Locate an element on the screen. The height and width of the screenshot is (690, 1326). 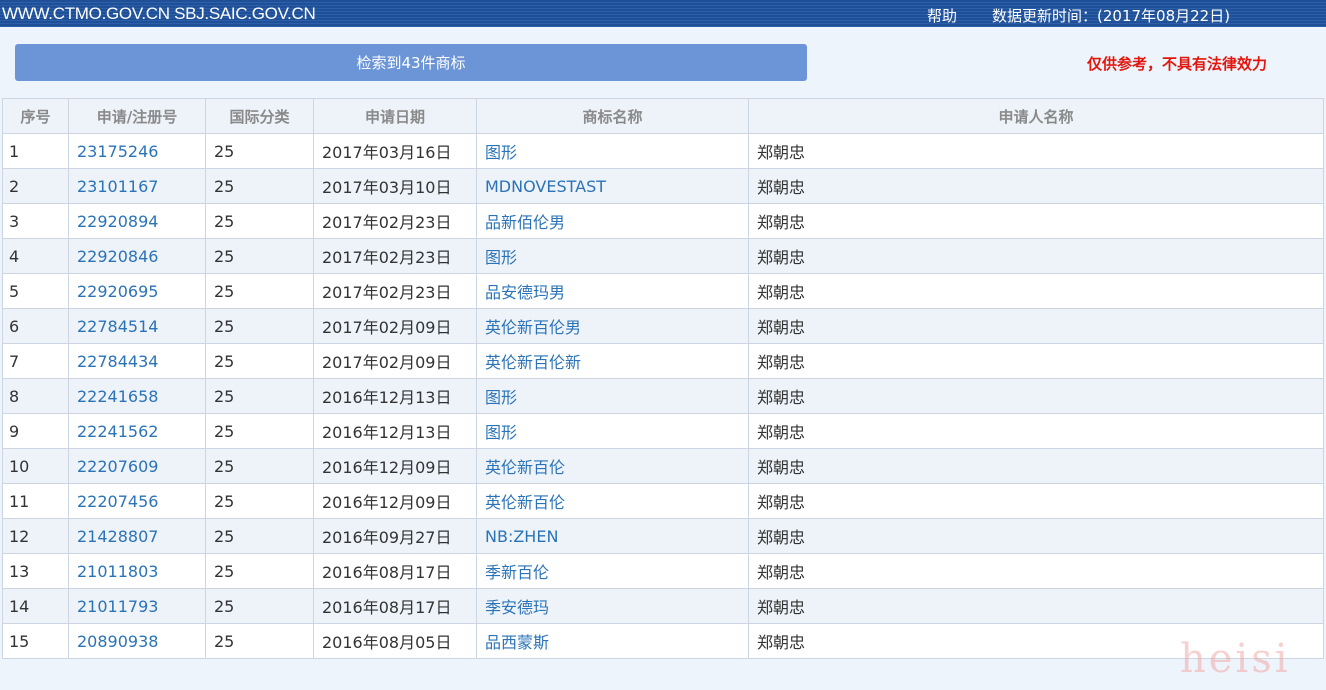
result-count-bar: 检索到43件商标 is located at coordinates (411, 62).